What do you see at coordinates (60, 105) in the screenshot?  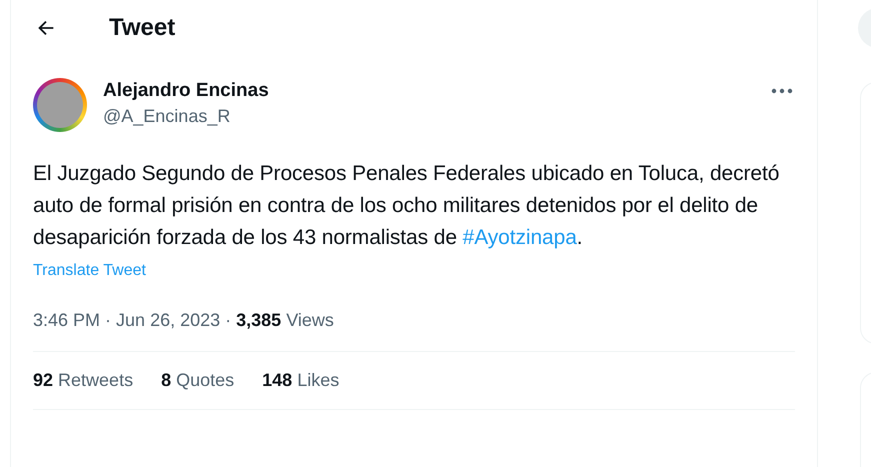 I see `avatar` at bounding box center [60, 105].